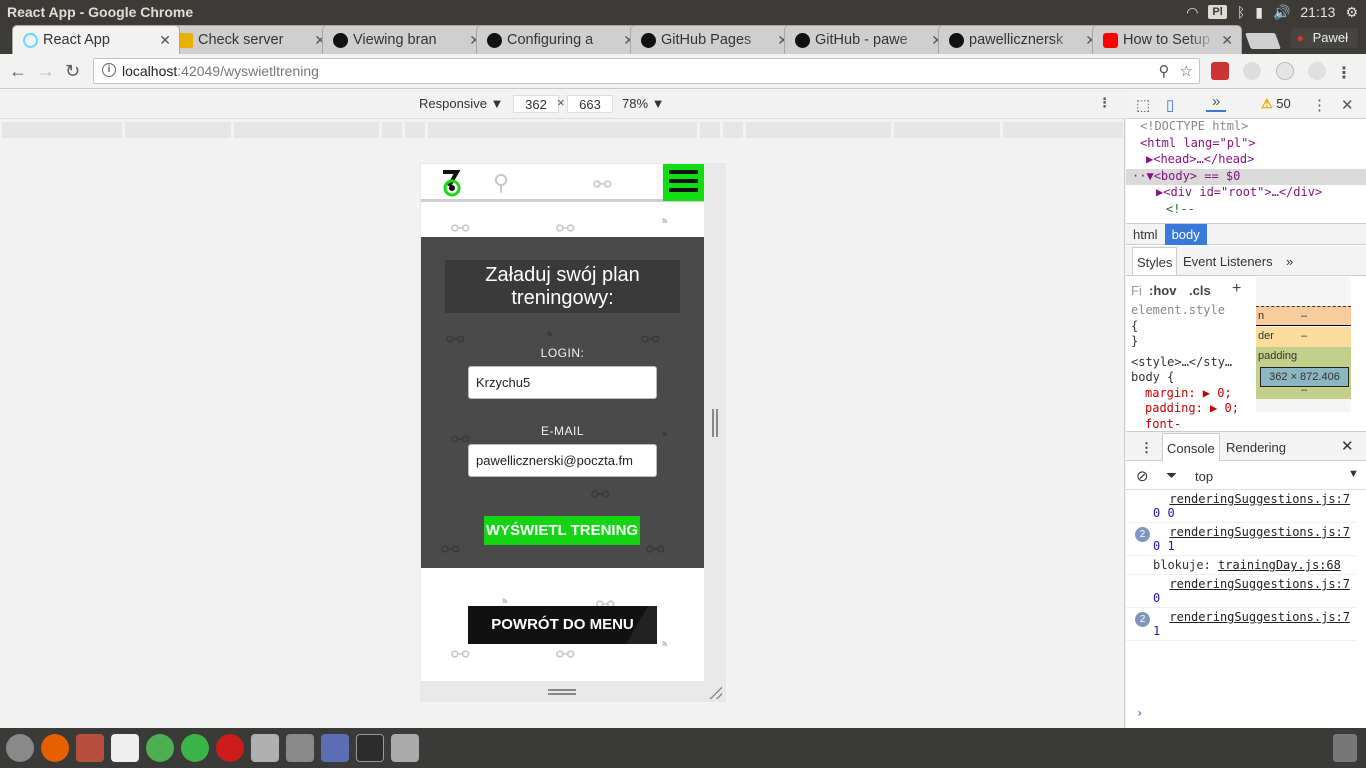 This screenshot has width=1366, height=768. Describe the element at coordinates (1217, 12) in the screenshot. I see `keyboard-layout: Pl` at that location.